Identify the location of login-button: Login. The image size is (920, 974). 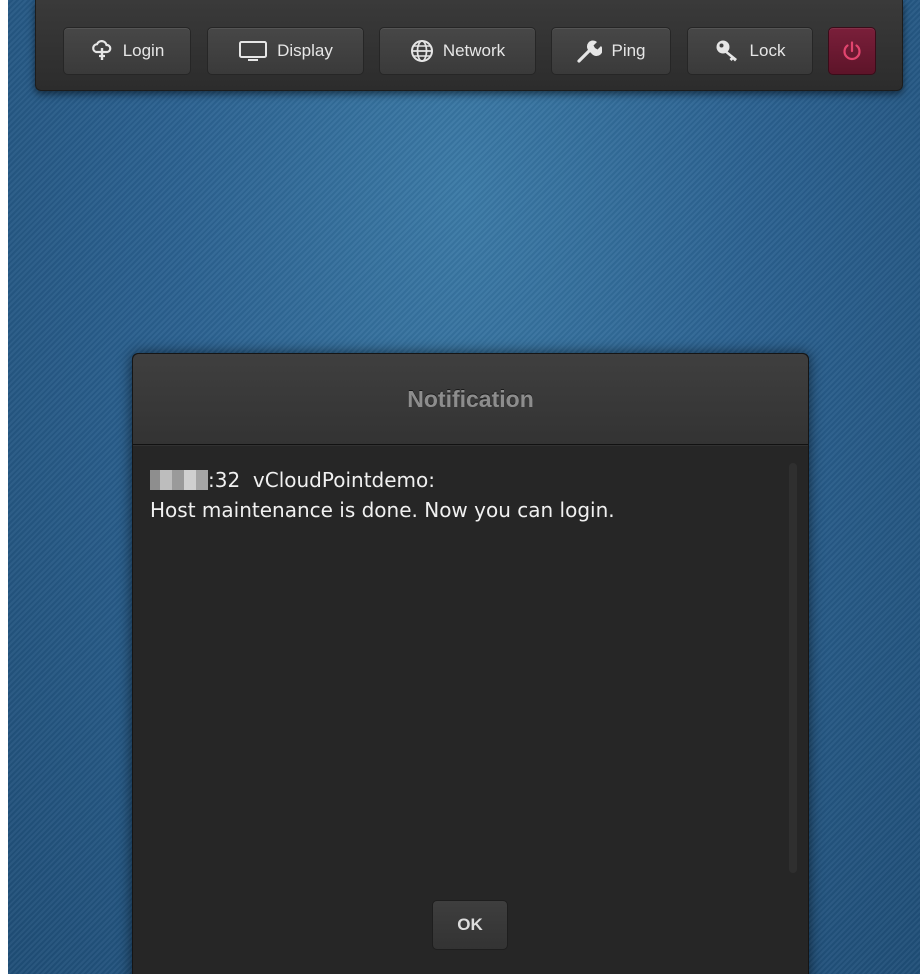
(127, 51).